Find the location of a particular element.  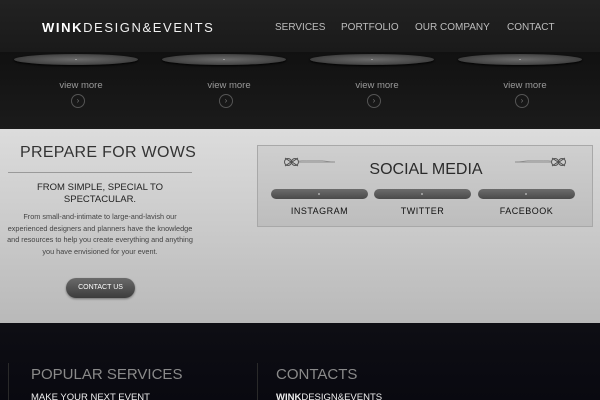

nav-contact: CONTACT is located at coordinates (531, 27).